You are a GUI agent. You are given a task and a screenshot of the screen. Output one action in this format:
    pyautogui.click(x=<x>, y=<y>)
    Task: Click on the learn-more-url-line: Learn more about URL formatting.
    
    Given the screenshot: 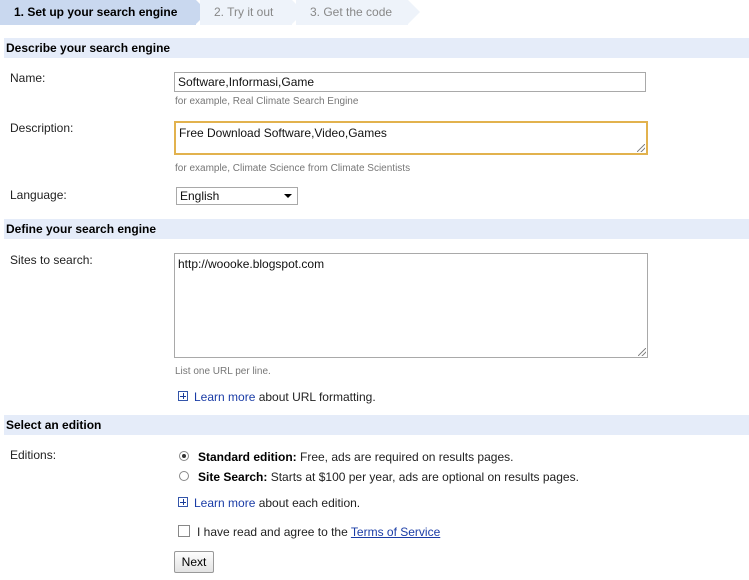 What is the action you would take?
    pyautogui.click(x=285, y=397)
    